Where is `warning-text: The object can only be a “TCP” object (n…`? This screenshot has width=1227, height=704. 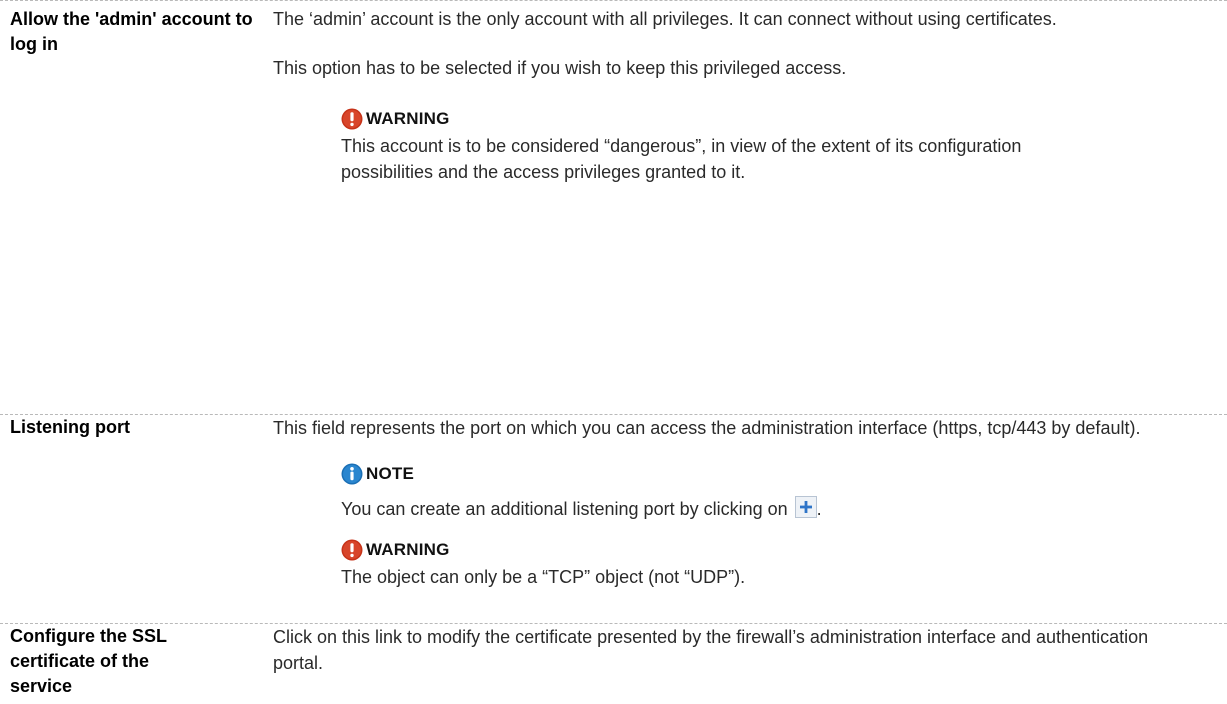
warning-text: The object can only be a “TCP” object (n… is located at coordinates (543, 577).